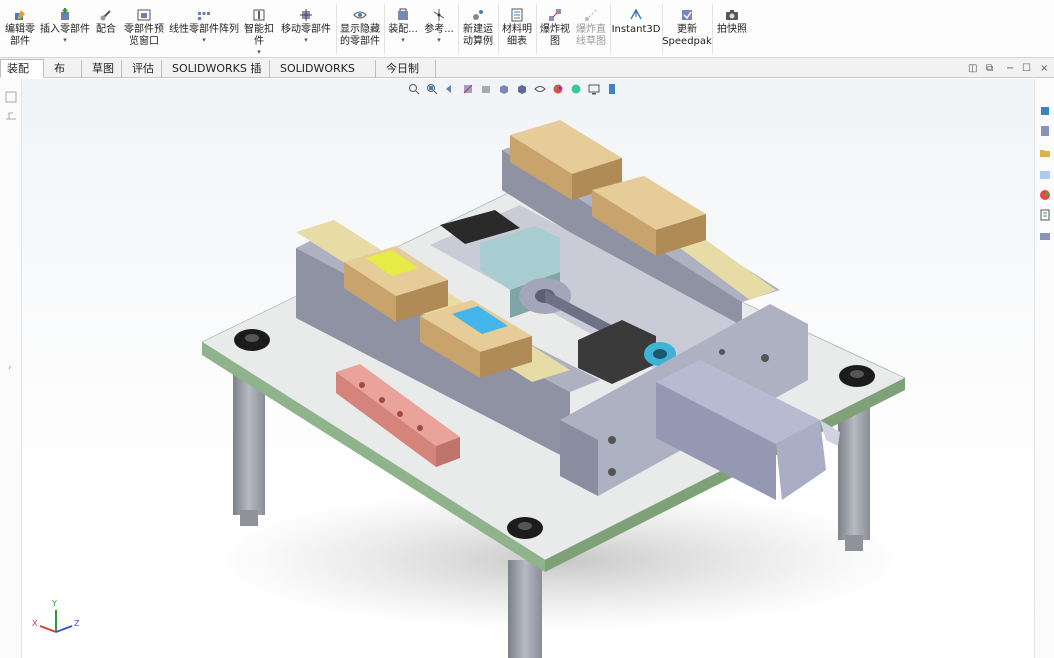 This screenshot has width=1054, height=658. I want to click on smart-fastener-button: 智能扣 件 ▾, so click(259, 29).